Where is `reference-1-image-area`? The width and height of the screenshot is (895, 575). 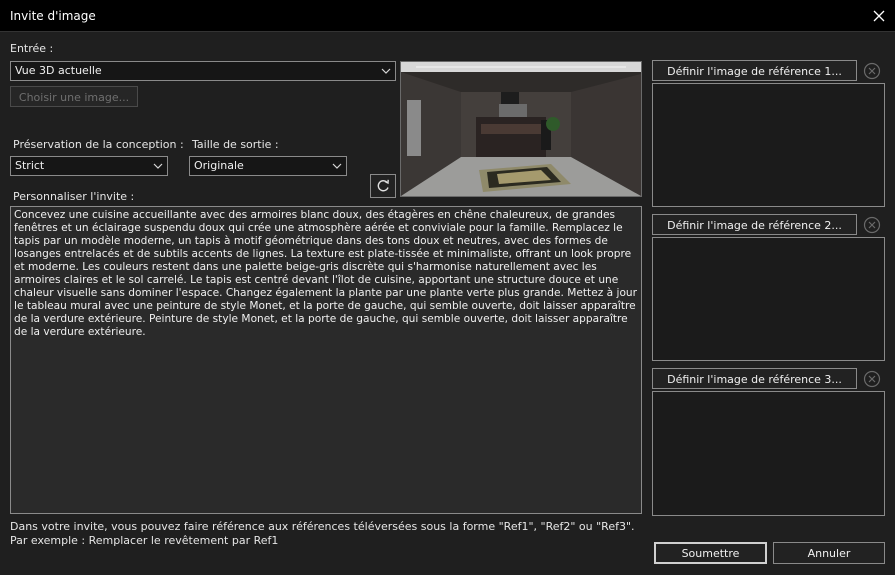 reference-1-image-area is located at coordinates (768, 145).